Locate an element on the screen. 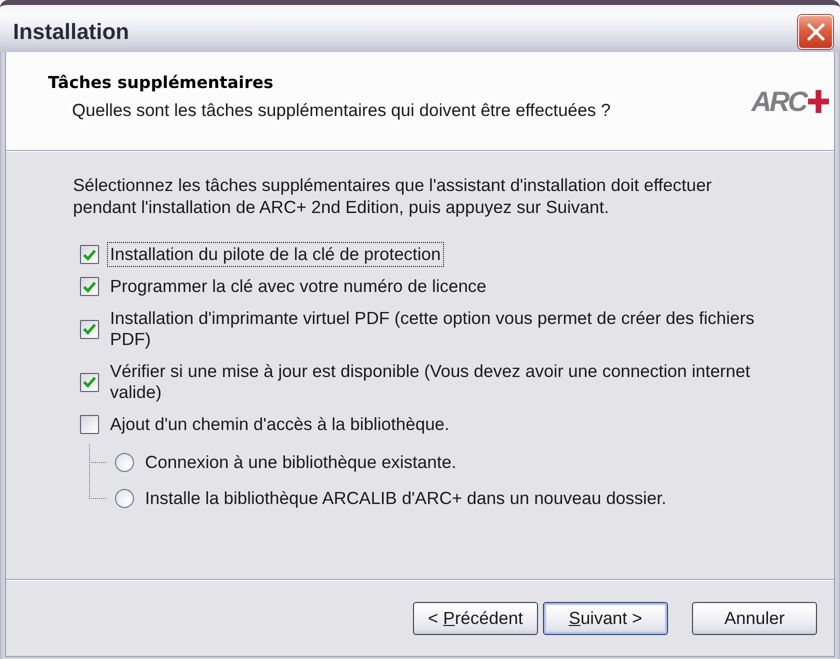  radio-label: Installe la bibliothèque ARCALIB d'ARC+ dans un nouveau dossier. is located at coordinates (406, 498).